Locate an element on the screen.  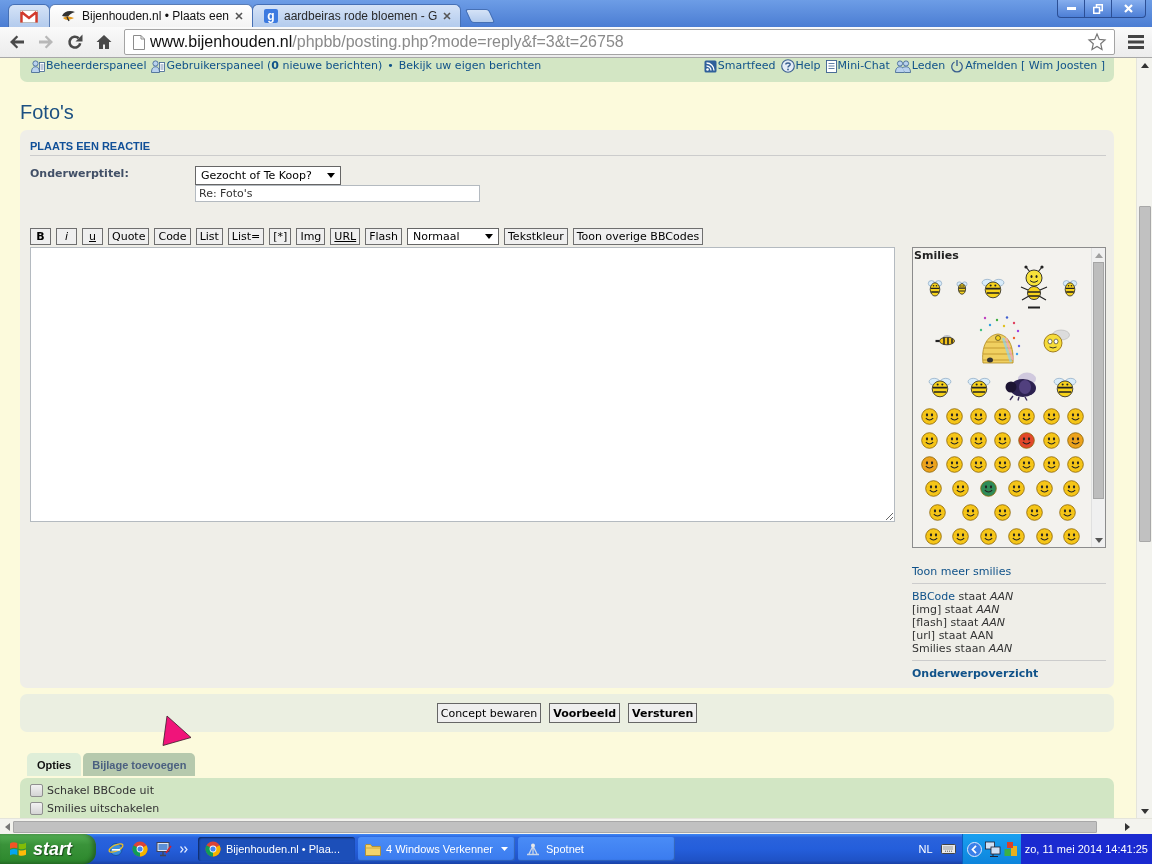
nav-link: Gebruikerspaneel (0 nieuwe berichten) is located at coordinates (267, 66).